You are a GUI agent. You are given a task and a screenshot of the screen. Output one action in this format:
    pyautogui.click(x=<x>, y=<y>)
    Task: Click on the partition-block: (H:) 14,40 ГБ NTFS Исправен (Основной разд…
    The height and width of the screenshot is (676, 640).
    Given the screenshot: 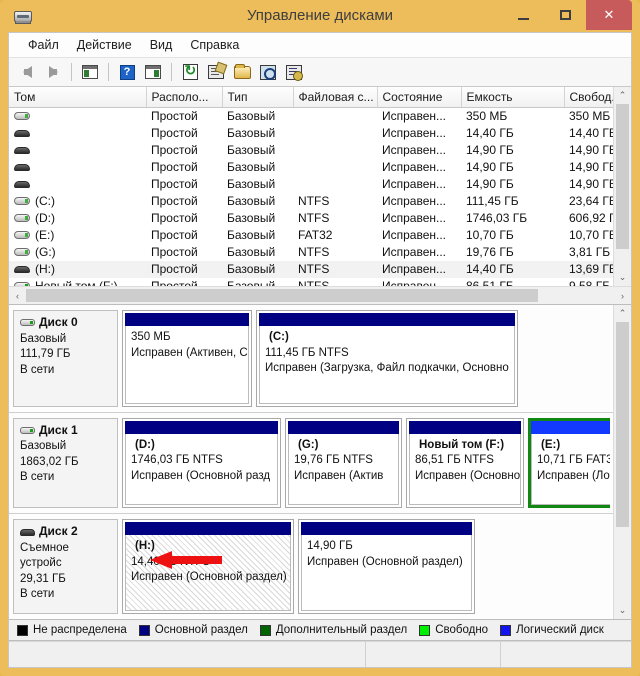 What is the action you would take?
    pyautogui.click(x=208, y=566)
    